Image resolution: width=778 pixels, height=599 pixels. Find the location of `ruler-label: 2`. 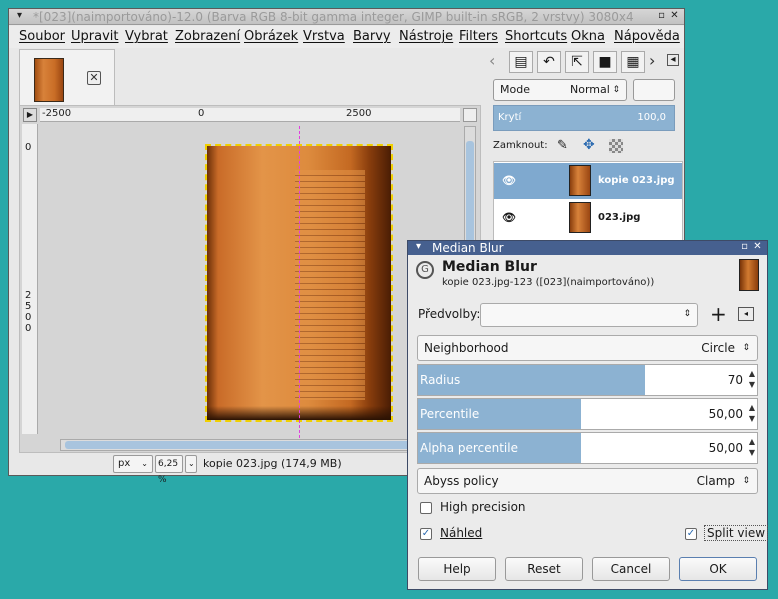

ruler-label: 2 is located at coordinates (28, 295).